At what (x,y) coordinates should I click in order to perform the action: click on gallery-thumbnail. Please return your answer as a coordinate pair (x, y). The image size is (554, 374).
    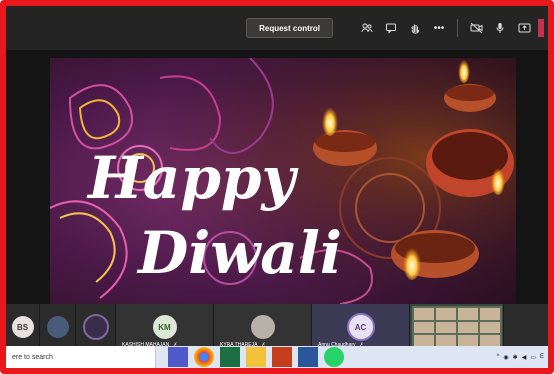
    Looking at the image, I should click on (457, 327).